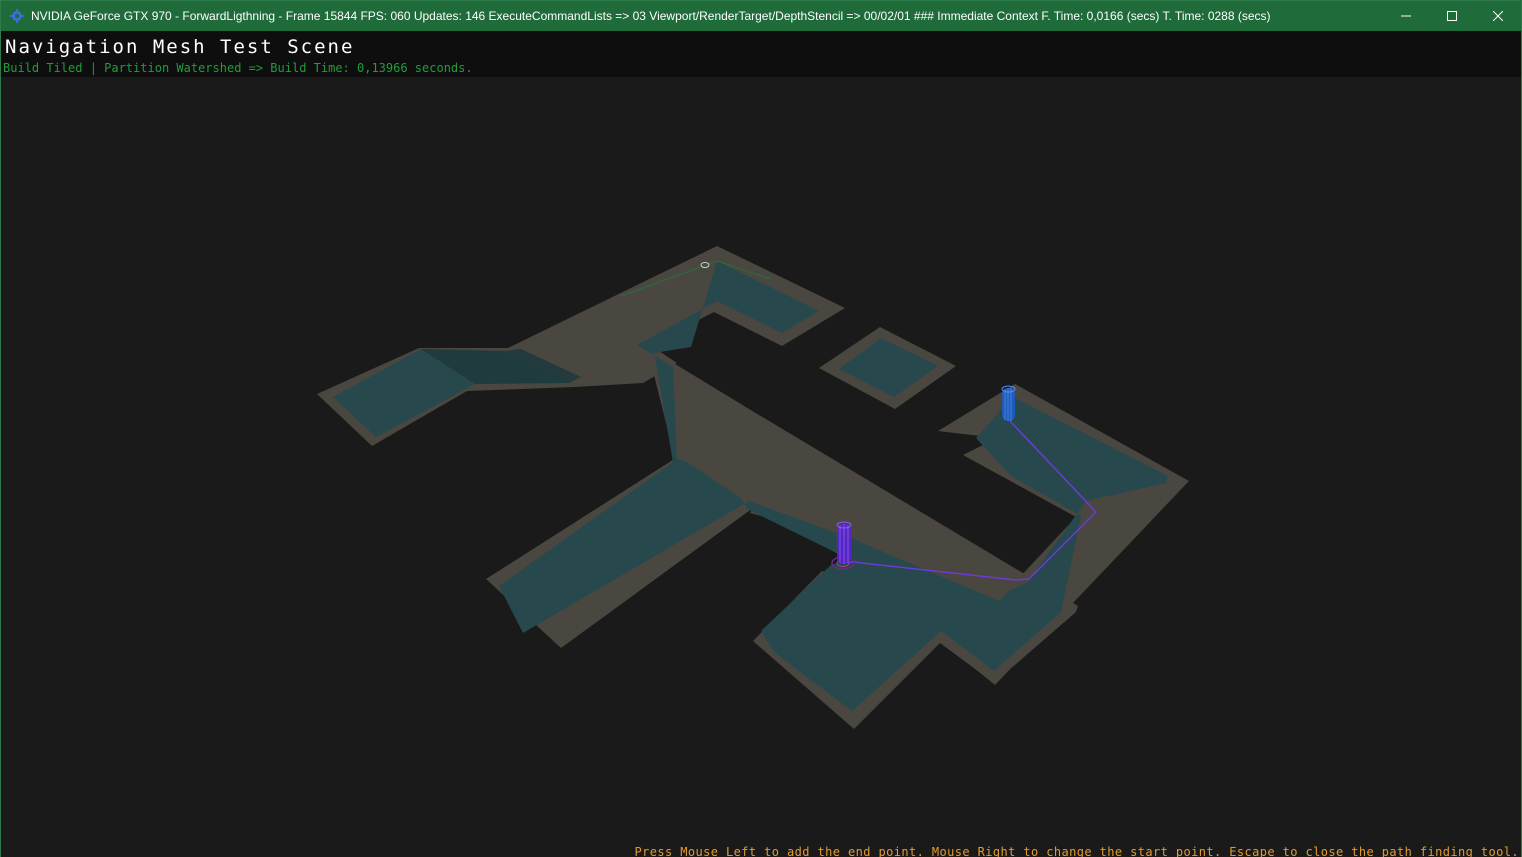 The height and width of the screenshot is (857, 1522). I want to click on maximize-button, so click(1452, 16).